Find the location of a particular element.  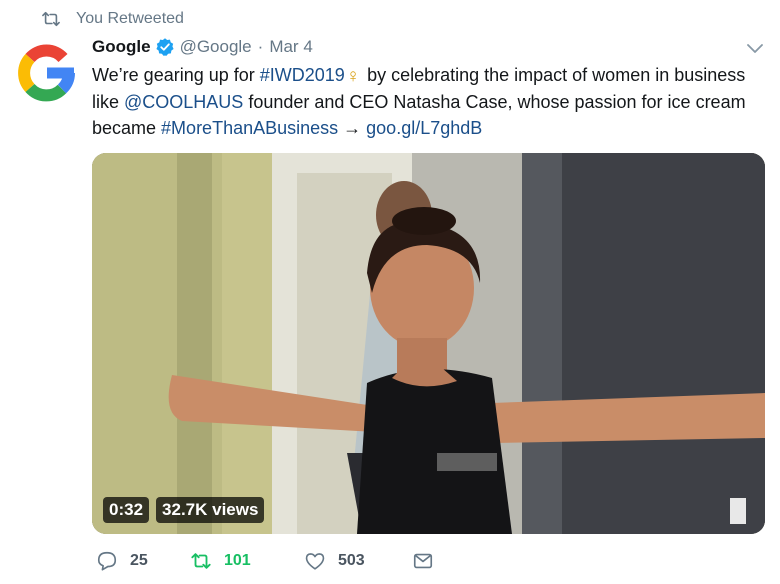

chevron-down-icon is located at coordinates (755, 48).